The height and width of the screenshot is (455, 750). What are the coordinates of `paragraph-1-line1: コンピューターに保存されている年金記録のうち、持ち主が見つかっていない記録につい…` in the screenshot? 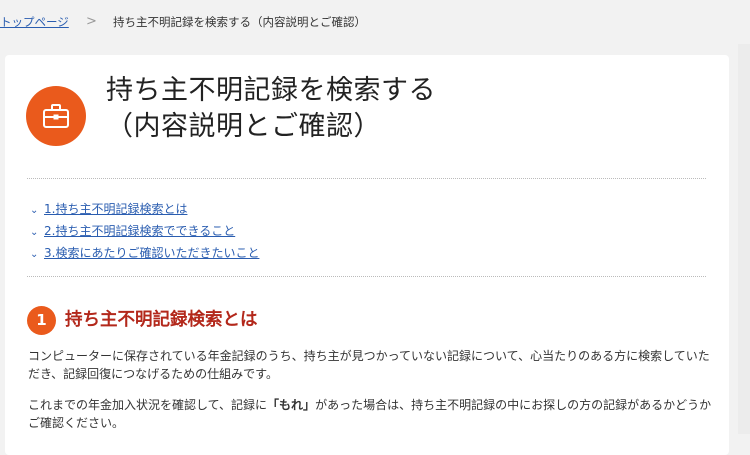 It's located at (369, 356).